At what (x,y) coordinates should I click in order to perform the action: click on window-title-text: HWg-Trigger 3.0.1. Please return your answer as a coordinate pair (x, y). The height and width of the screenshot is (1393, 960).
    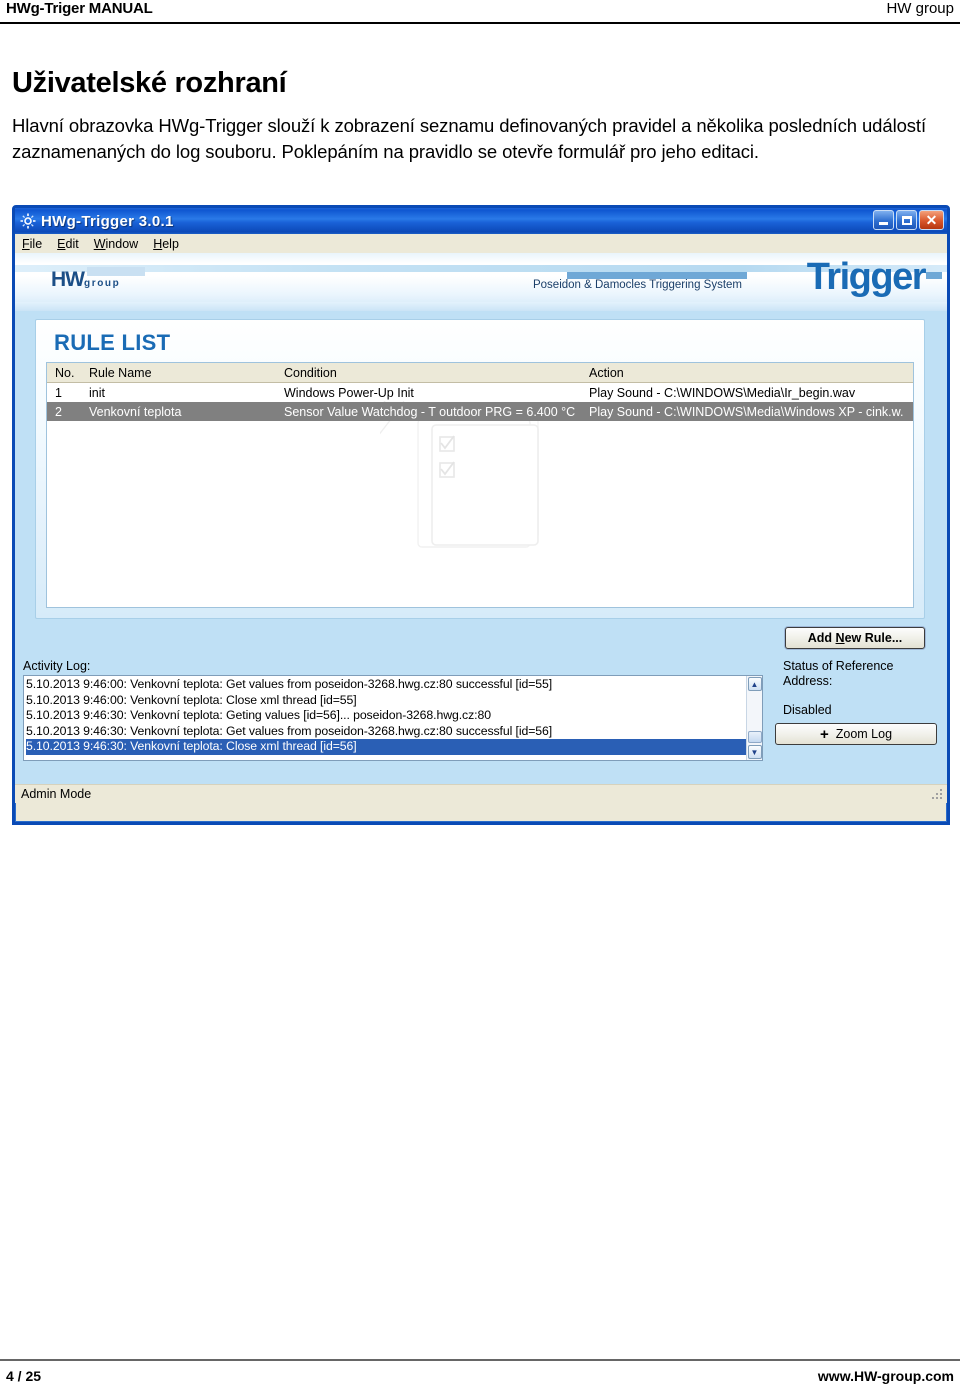
    Looking at the image, I should click on (107, 221).